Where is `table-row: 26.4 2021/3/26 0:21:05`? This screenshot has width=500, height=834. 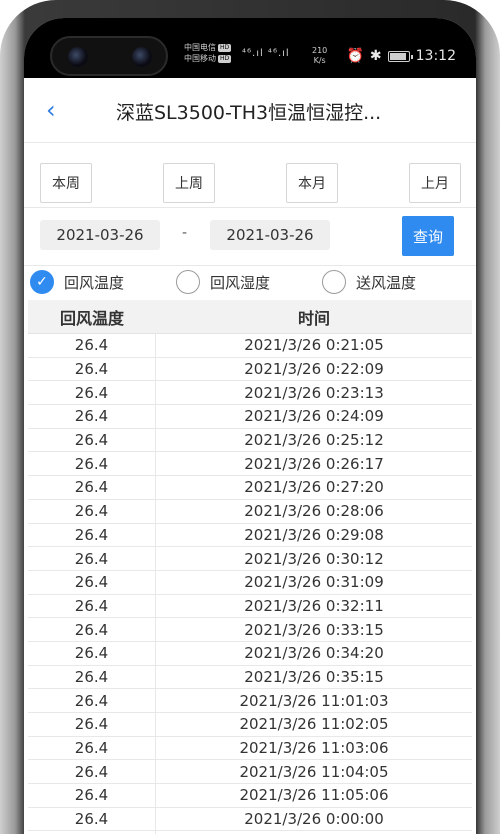 table-row: 26.4 2021/3/26 0:21:05 is located at coordinates (250, 346).